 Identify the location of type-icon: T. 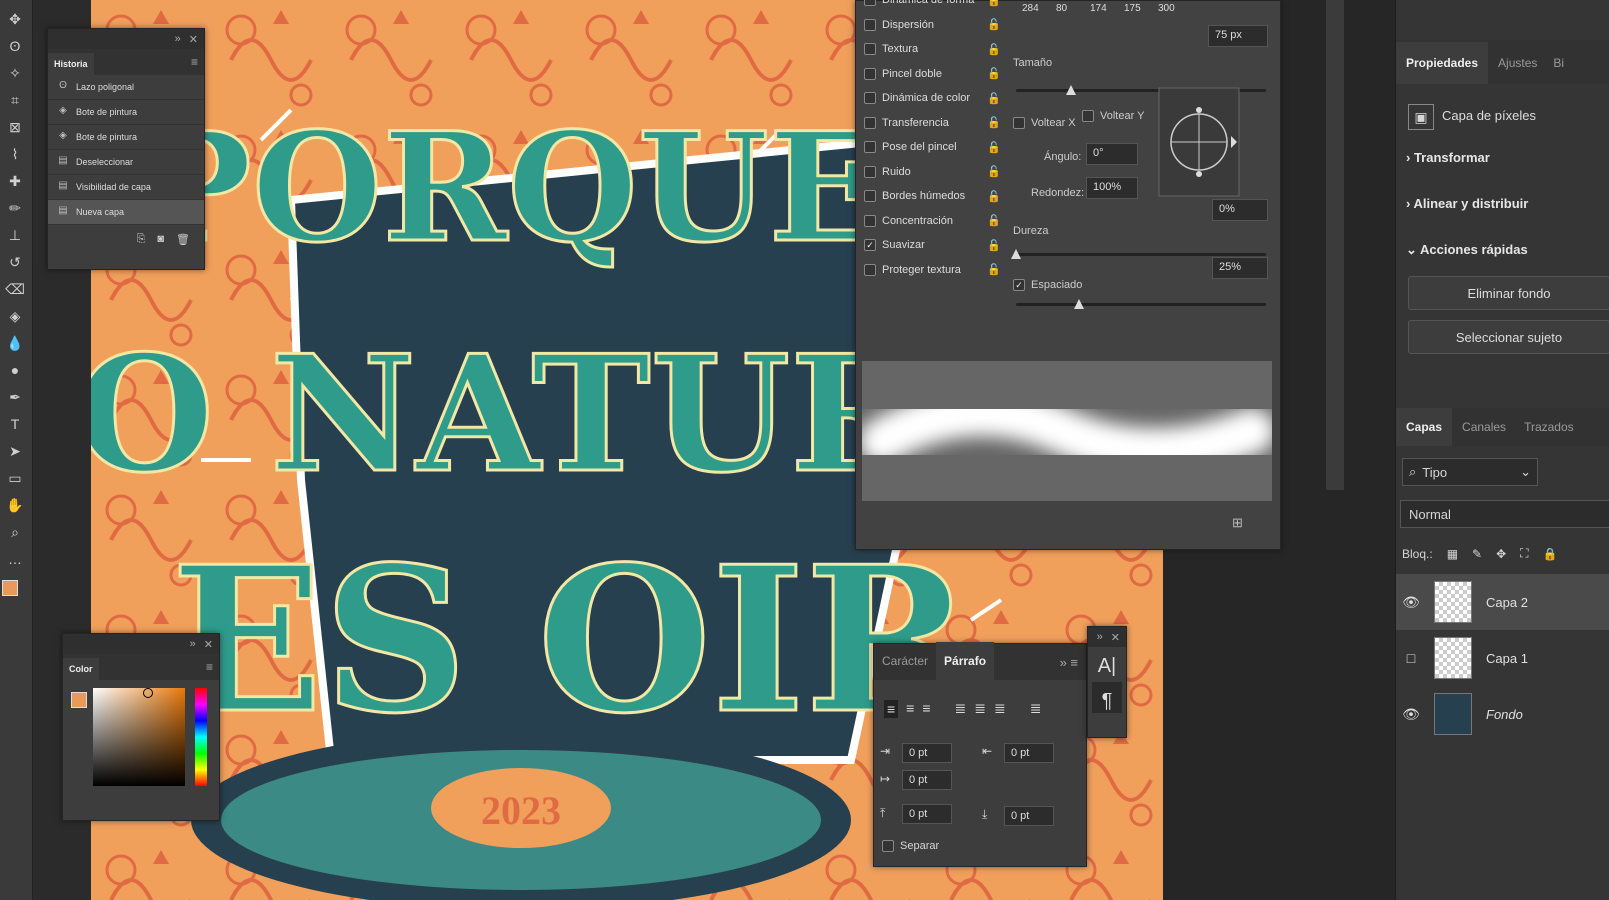
(15, 424).